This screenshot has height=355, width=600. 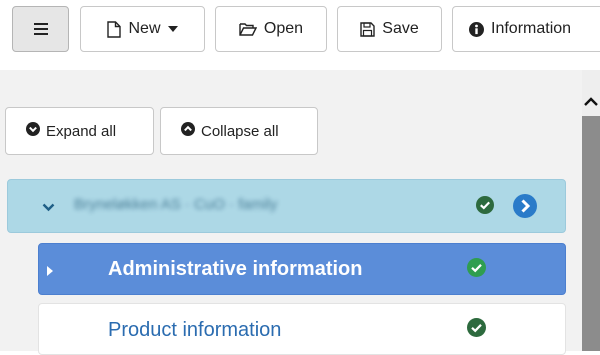 I want to click on information-button: Information, so click(x=526, y=29).